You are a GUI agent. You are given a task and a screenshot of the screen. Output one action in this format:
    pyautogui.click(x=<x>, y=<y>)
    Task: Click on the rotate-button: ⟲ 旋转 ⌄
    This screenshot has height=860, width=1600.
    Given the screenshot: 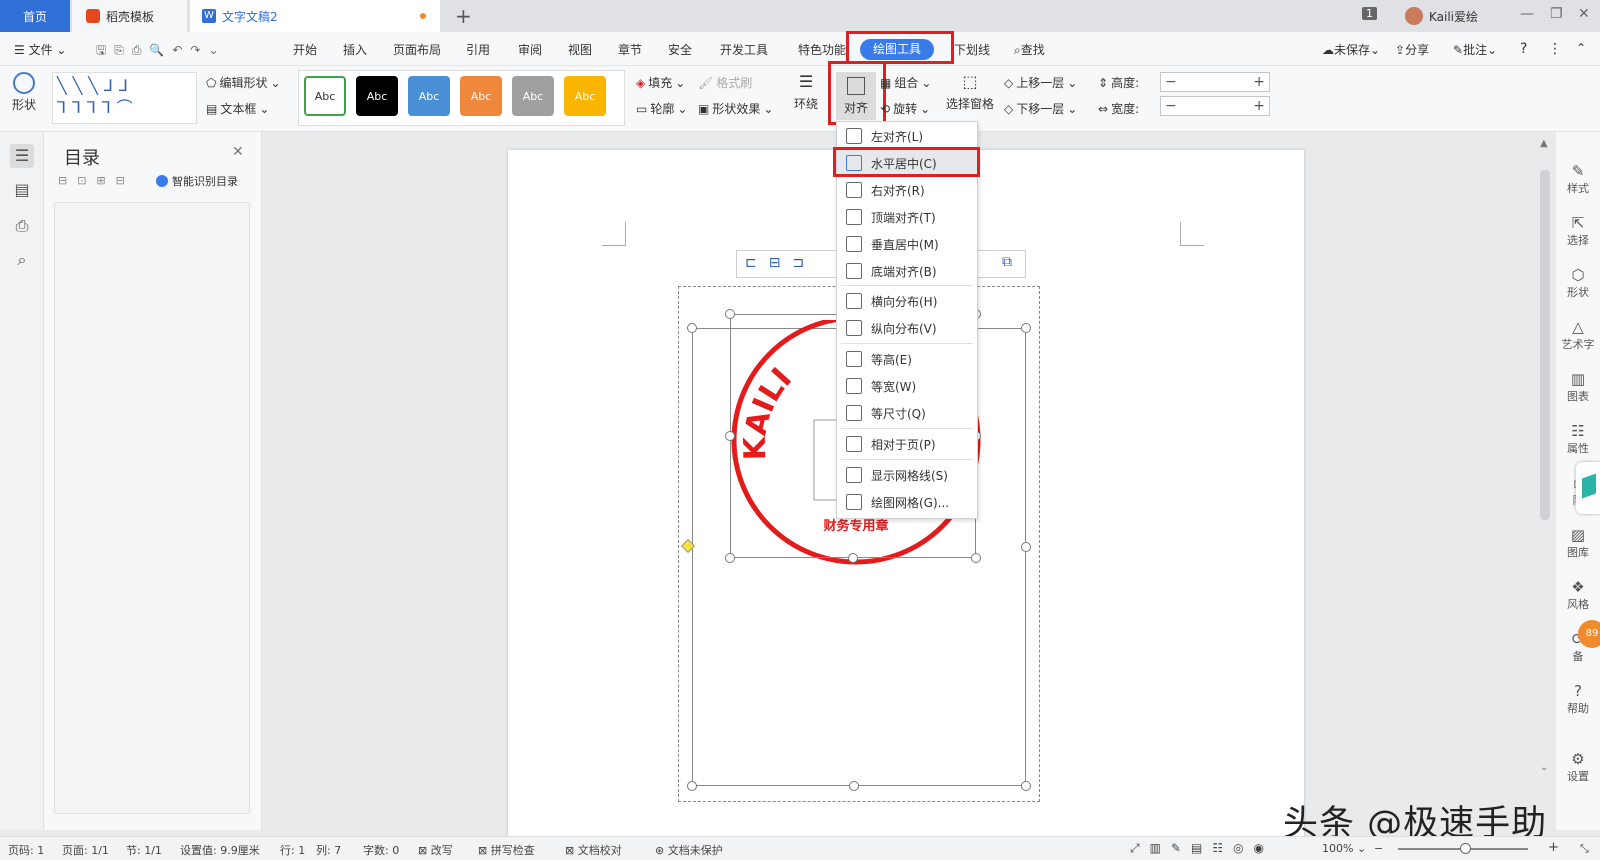 What is the action you would take?
    pyautogui.click(x=905, y=108)
    